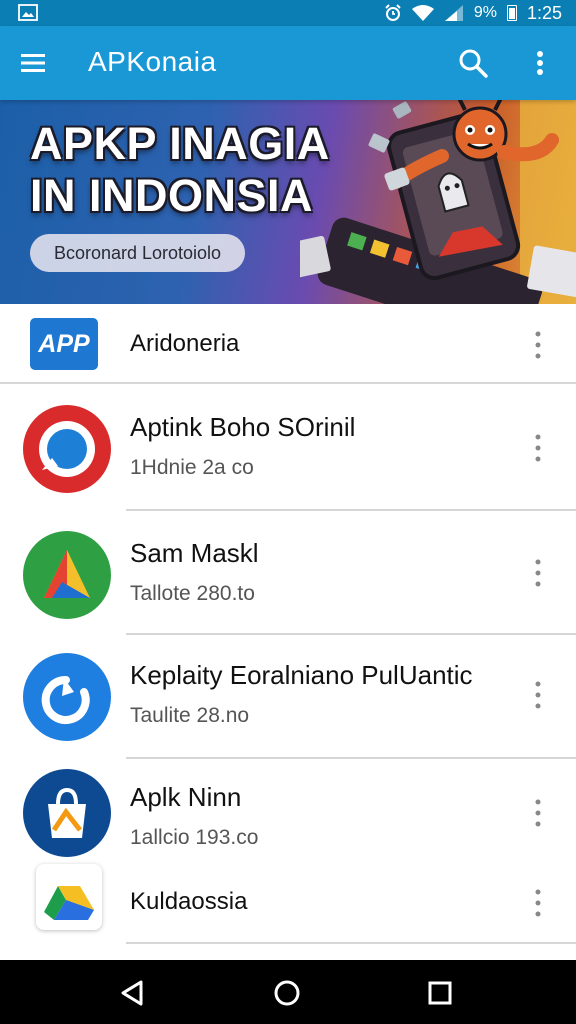 The image size is (576, 1024). I want to click on shopping-bag-app-icon, so click(67, 813).